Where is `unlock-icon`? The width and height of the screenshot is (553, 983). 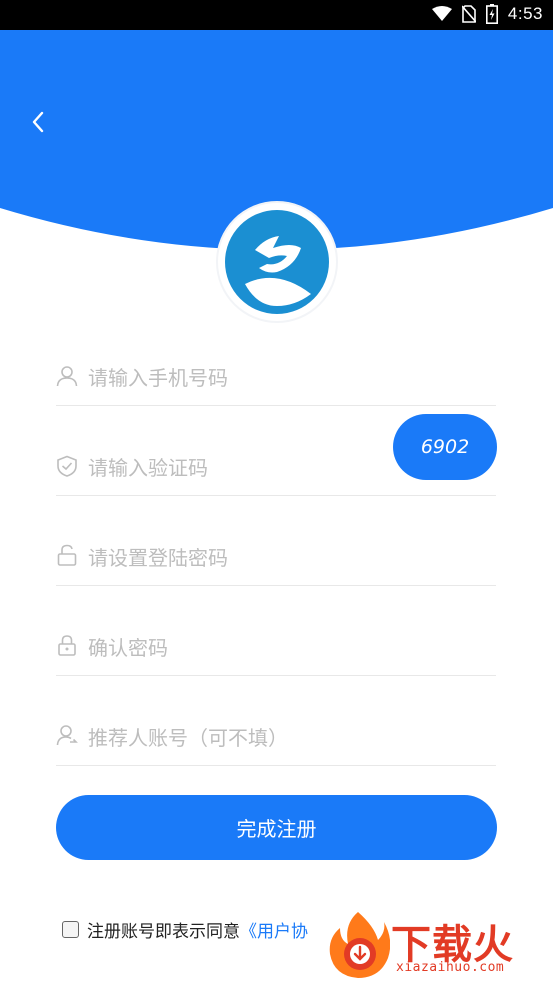 unlock-icon is located at coordinates (67, 555).